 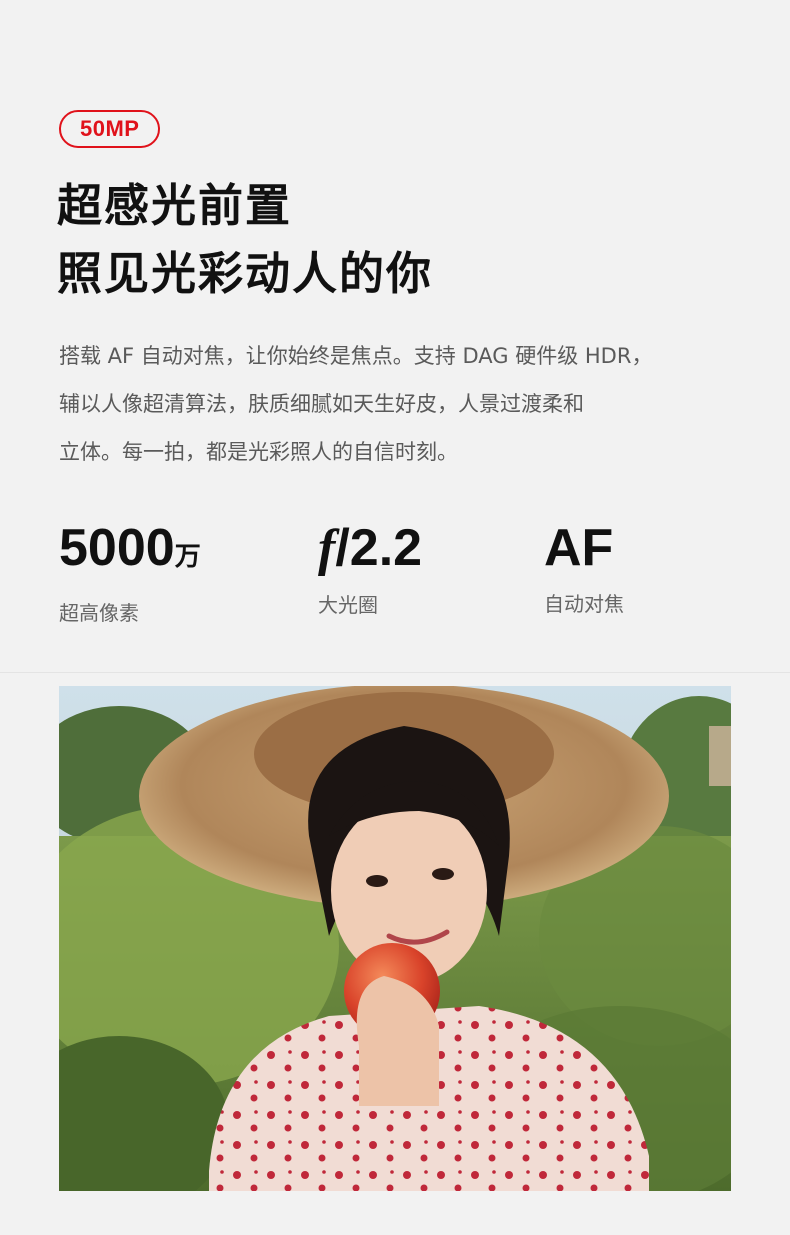 I want to click on spec-value: 5000万, so click(x=130, y=552).